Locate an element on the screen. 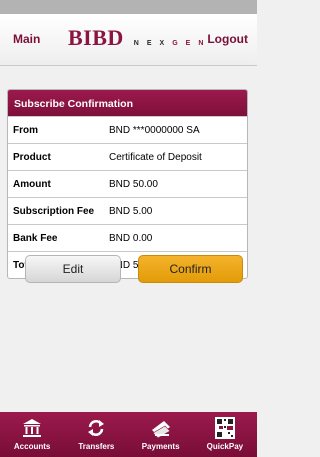 The image size is (320, 457). tab-quickpay: QuickPay is located at coordinates (225, 434).